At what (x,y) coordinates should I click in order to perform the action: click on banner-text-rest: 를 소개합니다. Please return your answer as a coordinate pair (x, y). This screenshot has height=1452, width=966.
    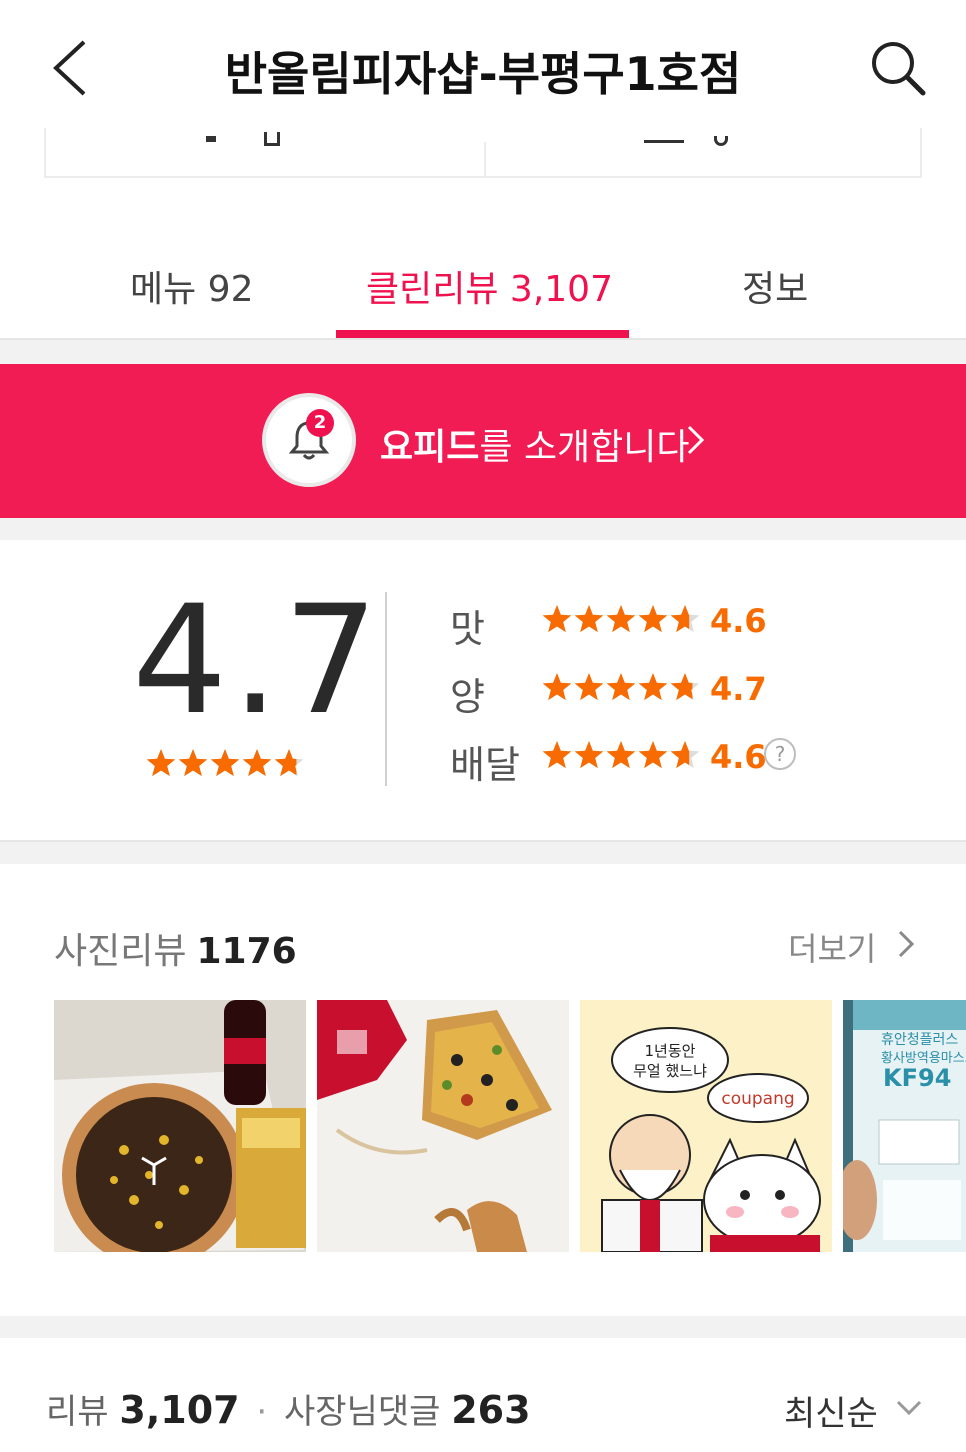
    Looking at the image, I should click on (584, 447).